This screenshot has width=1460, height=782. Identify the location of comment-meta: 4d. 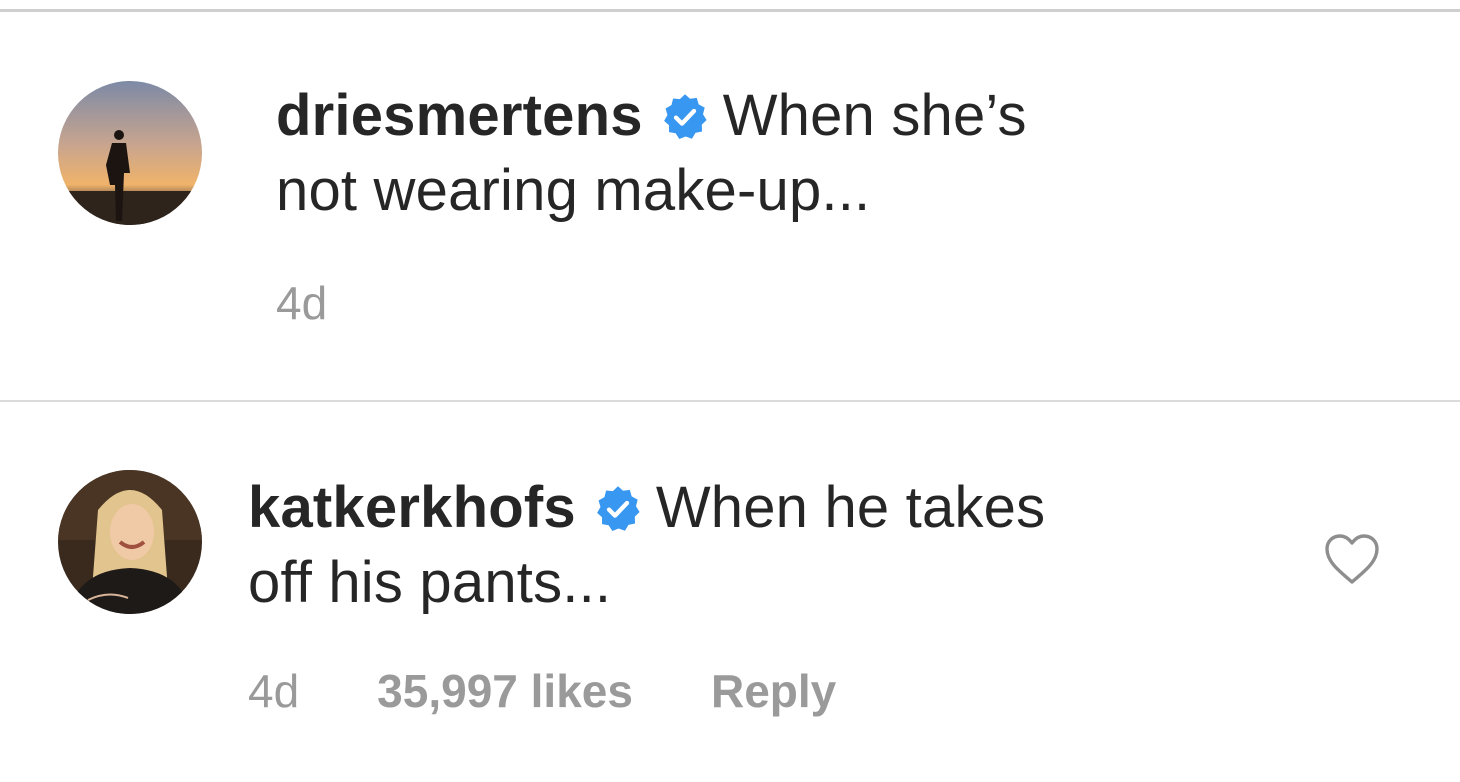
(301, 303).